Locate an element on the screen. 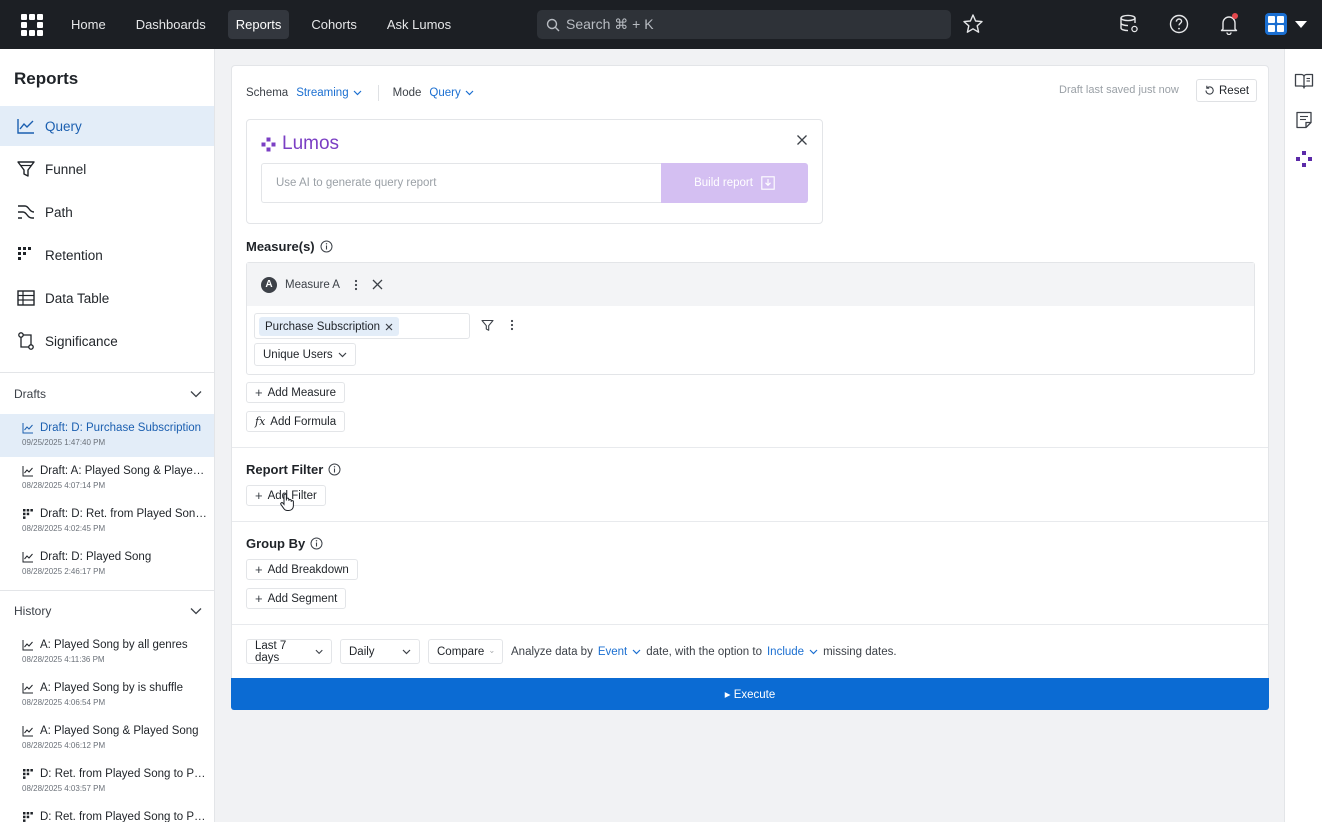 This screenshot has width=1322, height=822. sidebar-item-funnel: Funnel is located at coordinates (107, 169).